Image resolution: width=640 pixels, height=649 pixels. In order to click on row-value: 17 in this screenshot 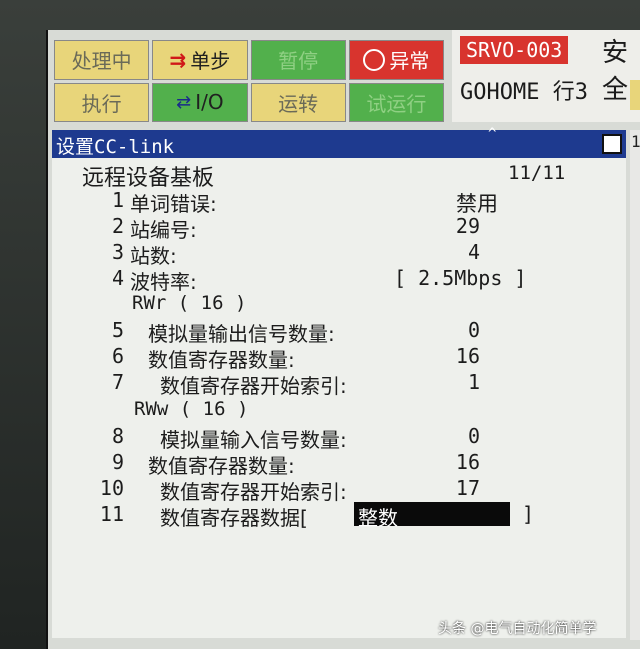, I will do `click(467, 488)`.